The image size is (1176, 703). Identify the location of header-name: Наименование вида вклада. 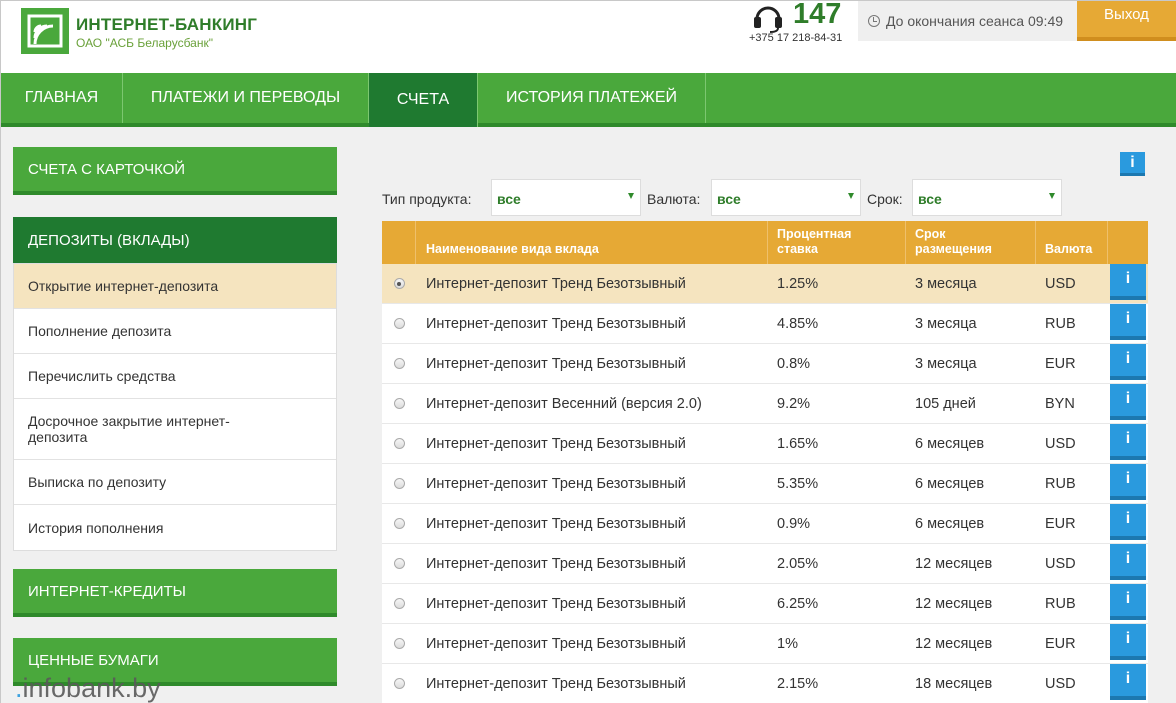
(592, 242).